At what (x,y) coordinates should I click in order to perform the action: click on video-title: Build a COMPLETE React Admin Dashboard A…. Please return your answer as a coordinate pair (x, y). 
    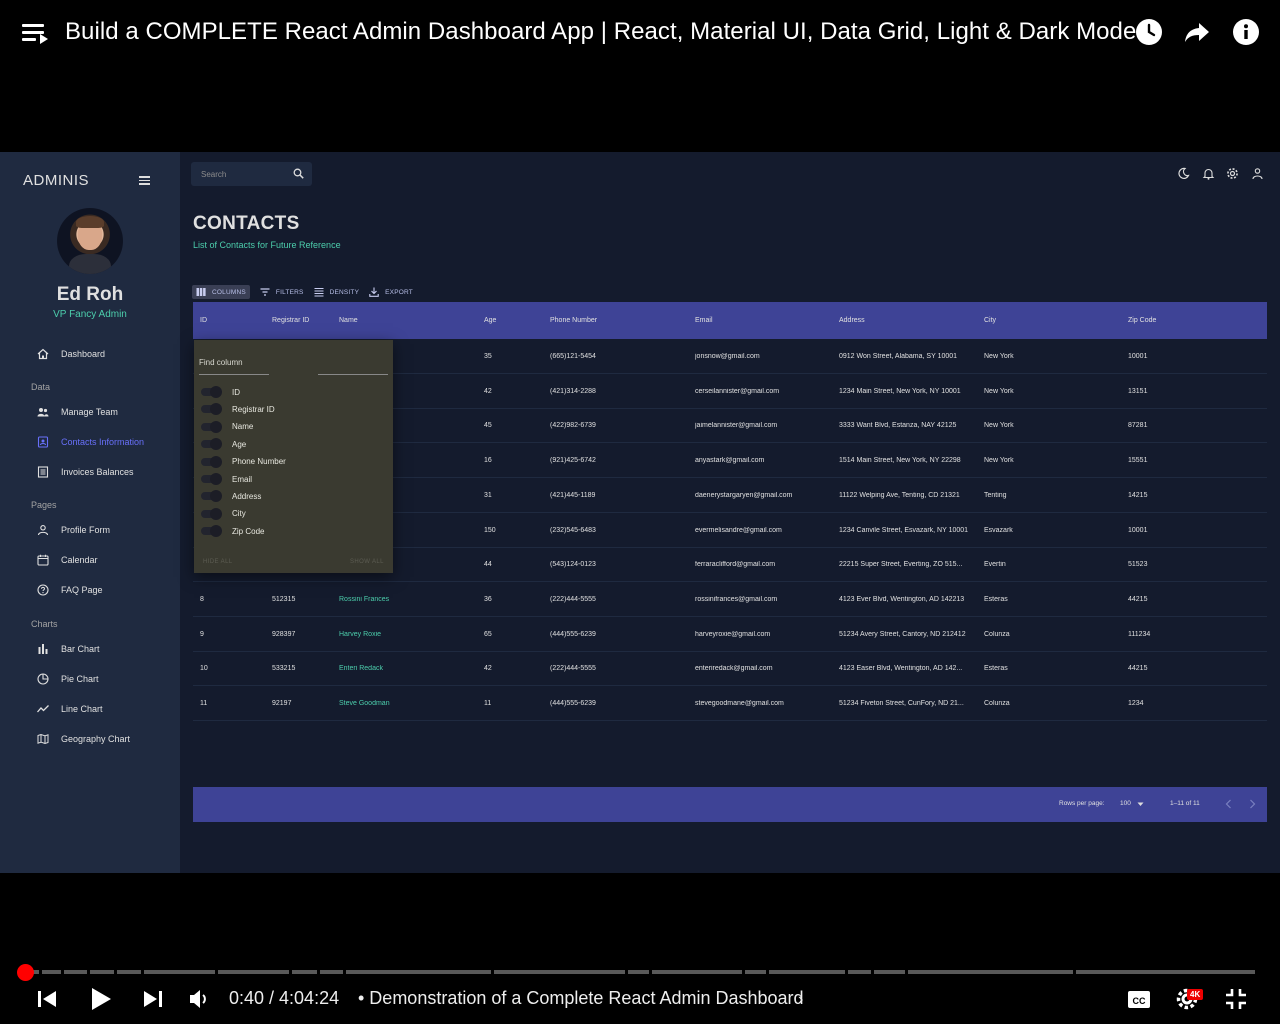
    Looking at the image, I should click on (600, 32).